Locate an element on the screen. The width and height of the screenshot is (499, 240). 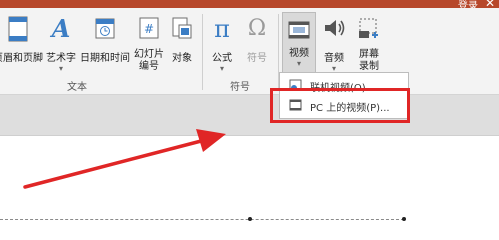
pointer-arrow-icon is located at coordinates (124, 159).